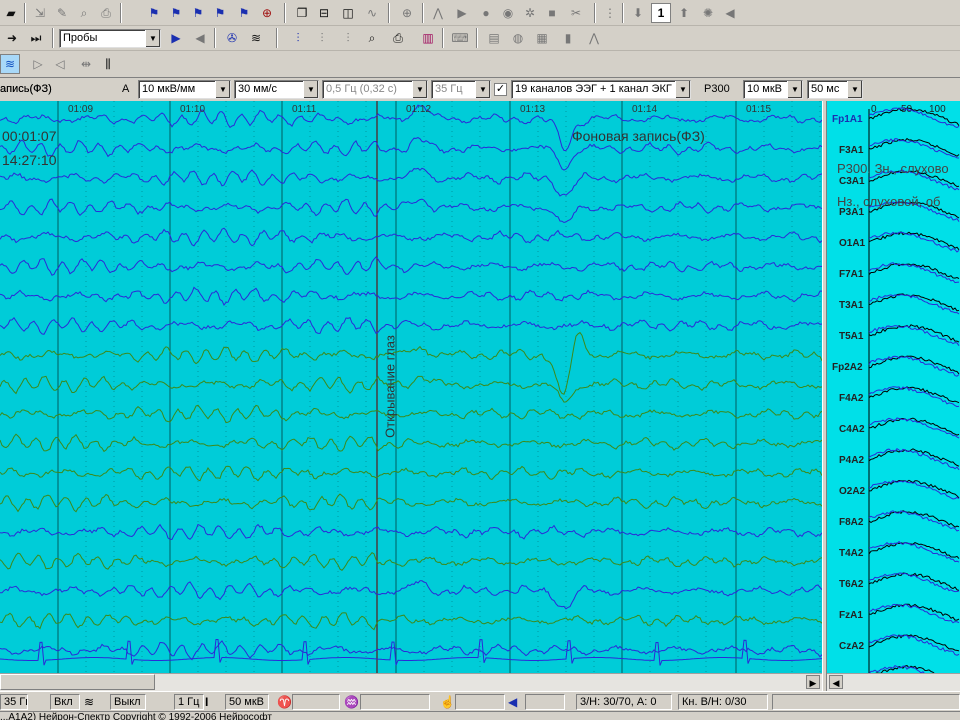 The height and width of the screenshot is (720, 960). Describe the element at coordinates (298, 38) in the screenshot. I see `eeg-analysis-icon: ⫶` at that location.